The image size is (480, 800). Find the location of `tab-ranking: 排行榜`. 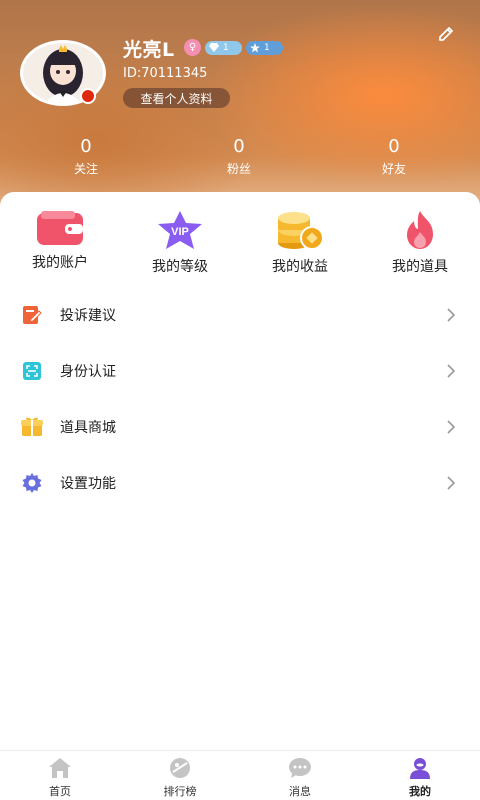

tab-ranking: 排行榜 is located at coordinates (180, 778).